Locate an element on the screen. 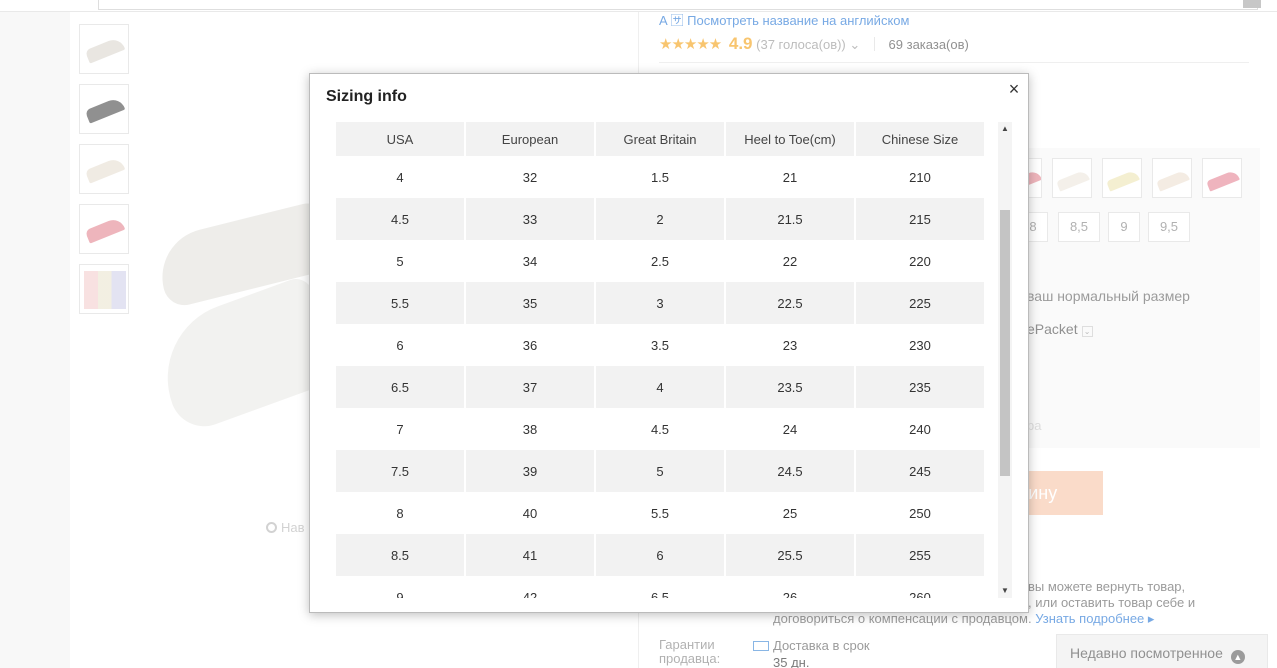 Image resolution: width=1277 pixels, height=668 pixels. table-row: 4.5 33 2 21.5 215 is located at coordinates (660, 219).